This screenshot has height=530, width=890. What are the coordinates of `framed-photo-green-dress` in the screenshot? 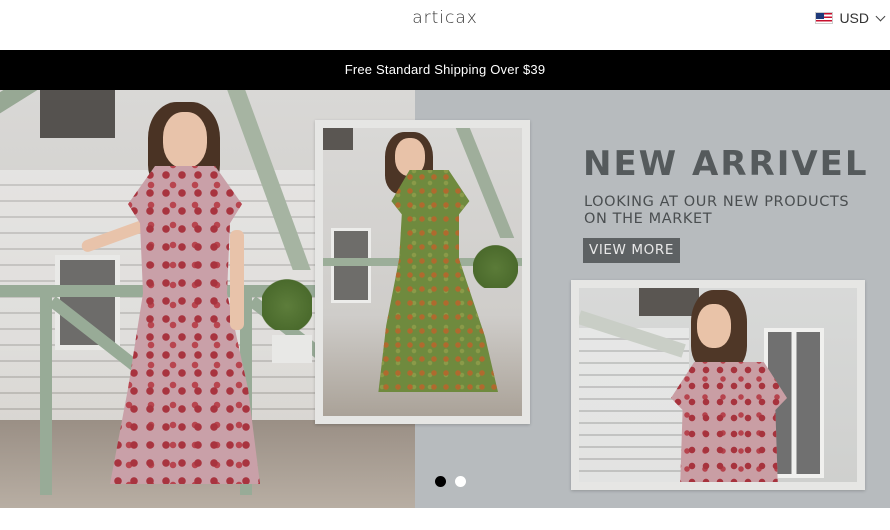 It's located at (422, 272).